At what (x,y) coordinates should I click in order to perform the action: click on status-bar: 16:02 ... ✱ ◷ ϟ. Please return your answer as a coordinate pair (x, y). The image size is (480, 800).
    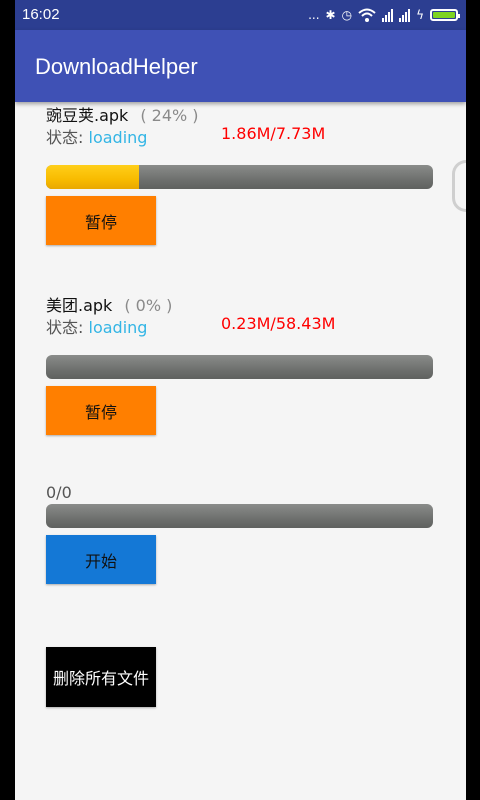
    Looking at the image, I should click on (240, 15).